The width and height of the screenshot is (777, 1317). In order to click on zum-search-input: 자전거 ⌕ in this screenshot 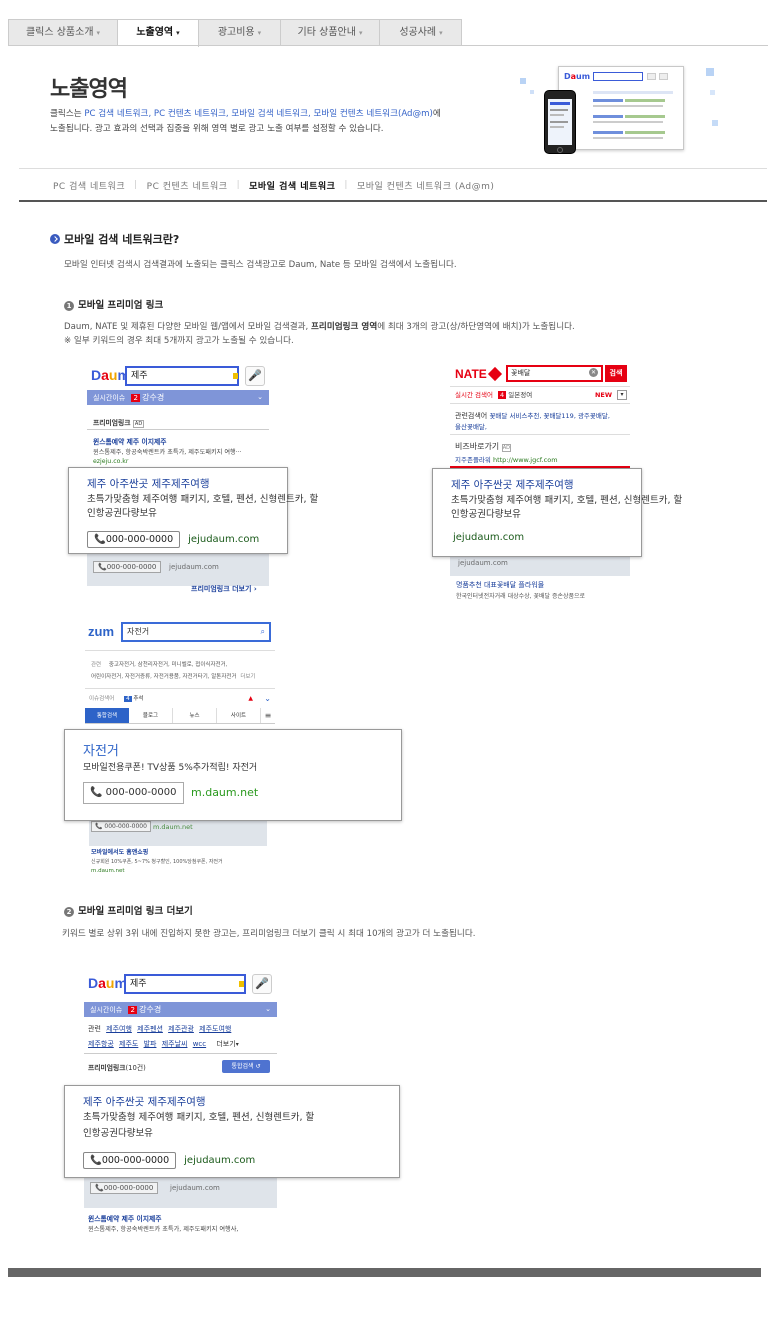, I will do `click(196, 632)`.